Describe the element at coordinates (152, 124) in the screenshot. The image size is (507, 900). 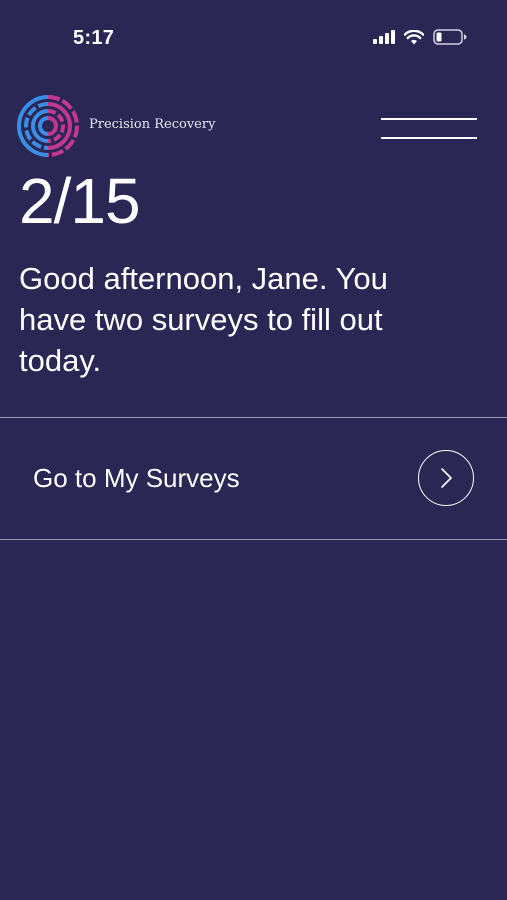
I see `brand-name: Precision Recovery` at that location.